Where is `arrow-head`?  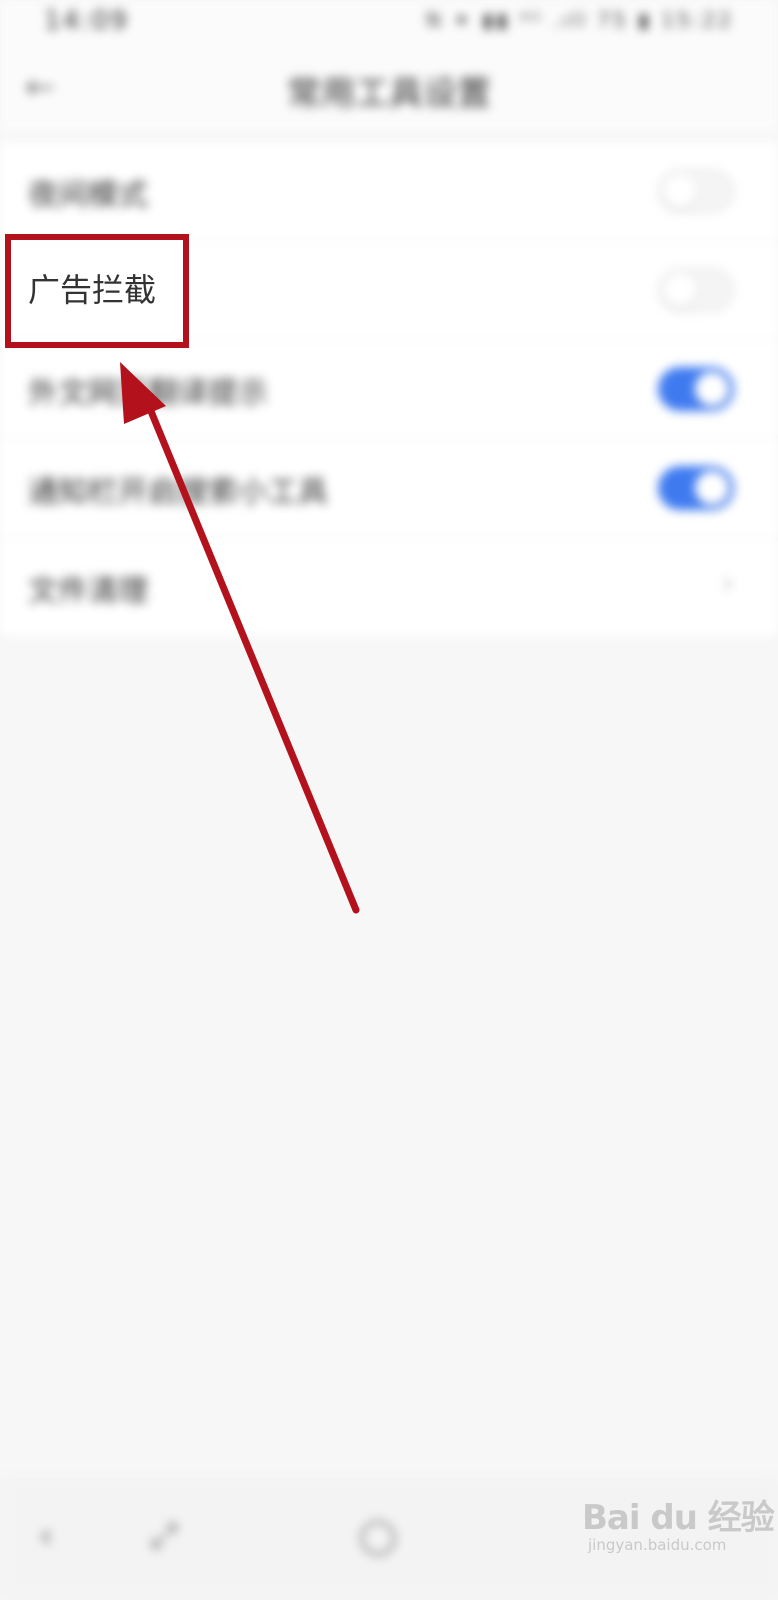
arrow-head is located at coordinates (143, 393).